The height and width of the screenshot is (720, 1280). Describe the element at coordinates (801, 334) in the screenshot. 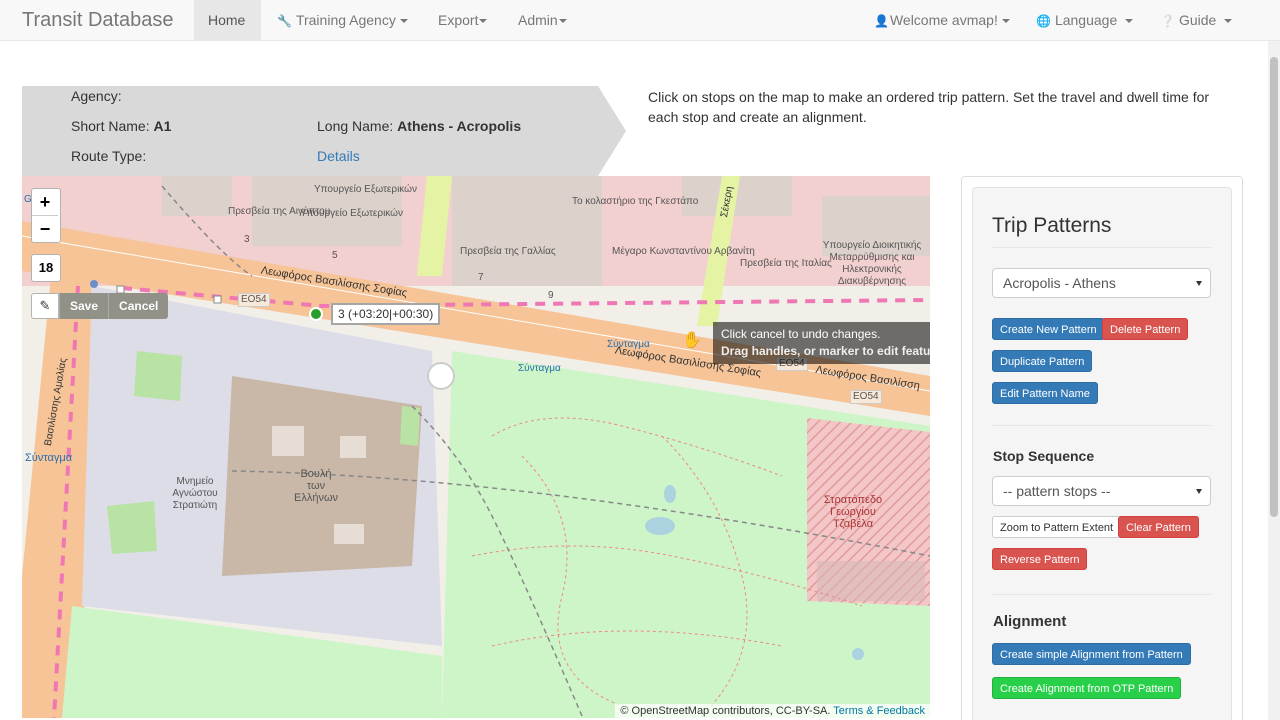

I see `tooltip-line-1: Click cancel to undo changes.` at that location.